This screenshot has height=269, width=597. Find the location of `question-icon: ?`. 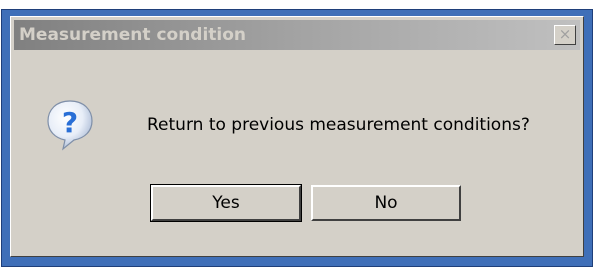

question-icon: ? is located at coordinates (70, 125).